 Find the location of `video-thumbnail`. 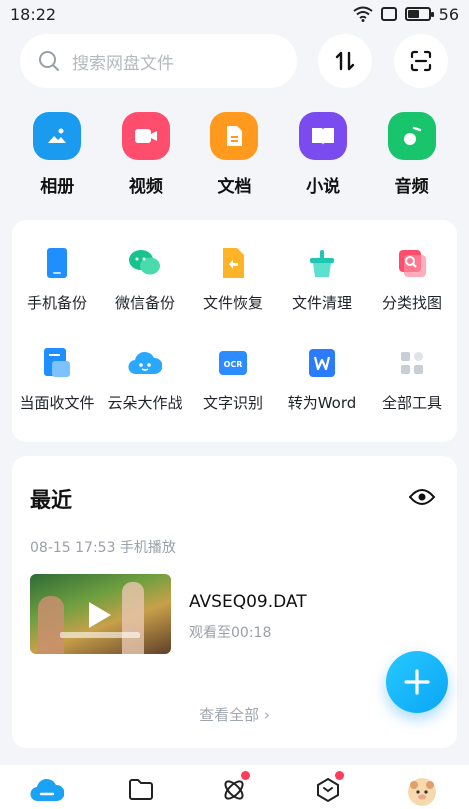

video-thumbnail is located at coordinates (100, 614).